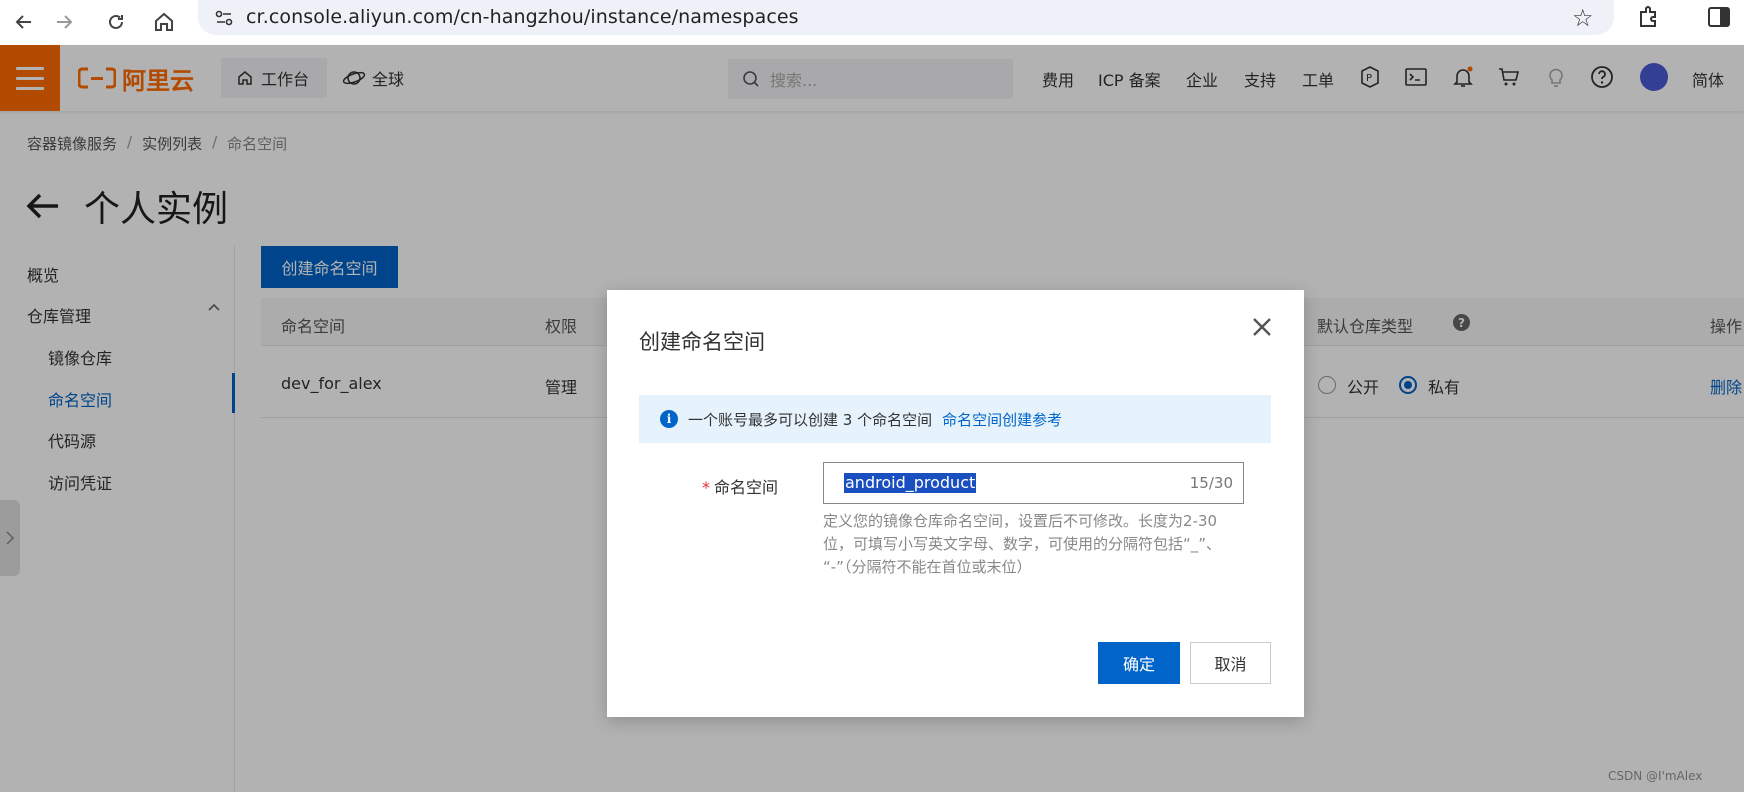  I want to click on extensions-icon, so click(1649, 19).